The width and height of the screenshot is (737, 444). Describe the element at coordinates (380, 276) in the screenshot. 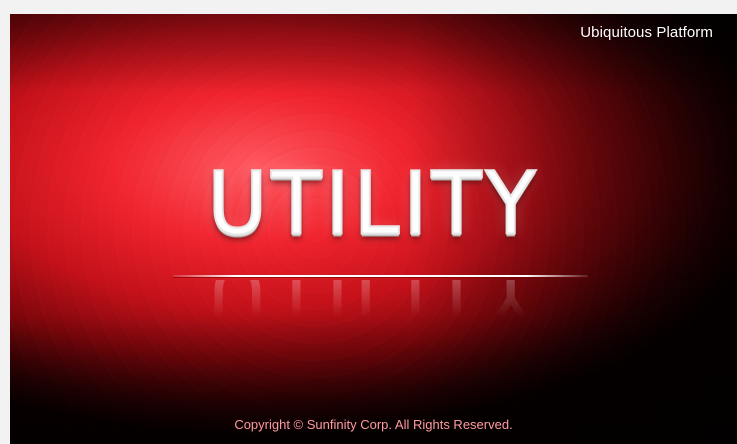

I see `title-divider` at that location.